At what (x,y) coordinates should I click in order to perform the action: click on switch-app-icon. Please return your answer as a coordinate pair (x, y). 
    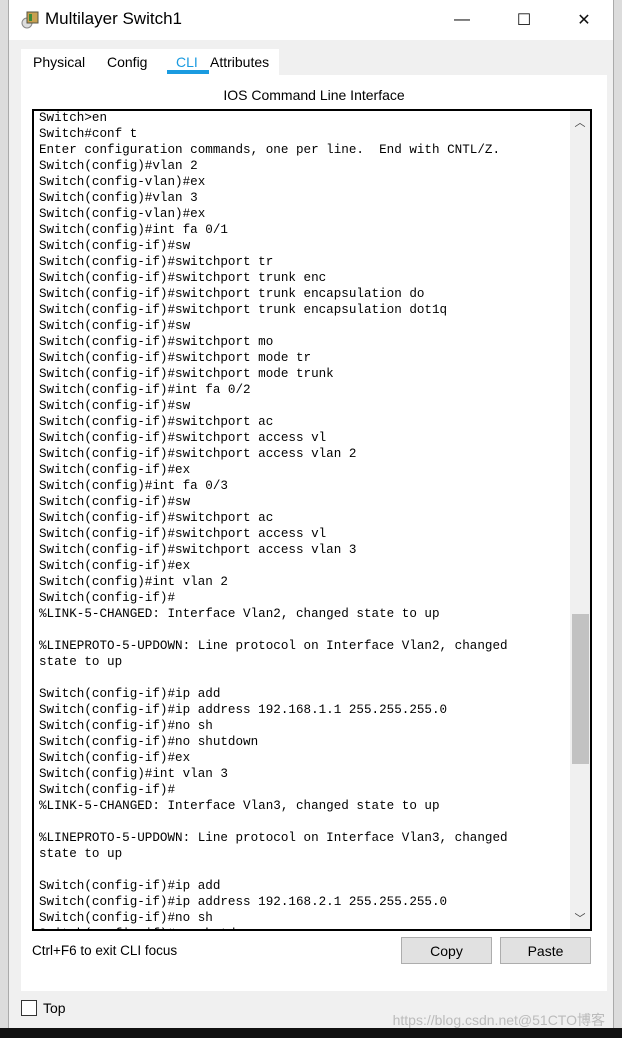
    Looking at the image, I should click on (30, 20).